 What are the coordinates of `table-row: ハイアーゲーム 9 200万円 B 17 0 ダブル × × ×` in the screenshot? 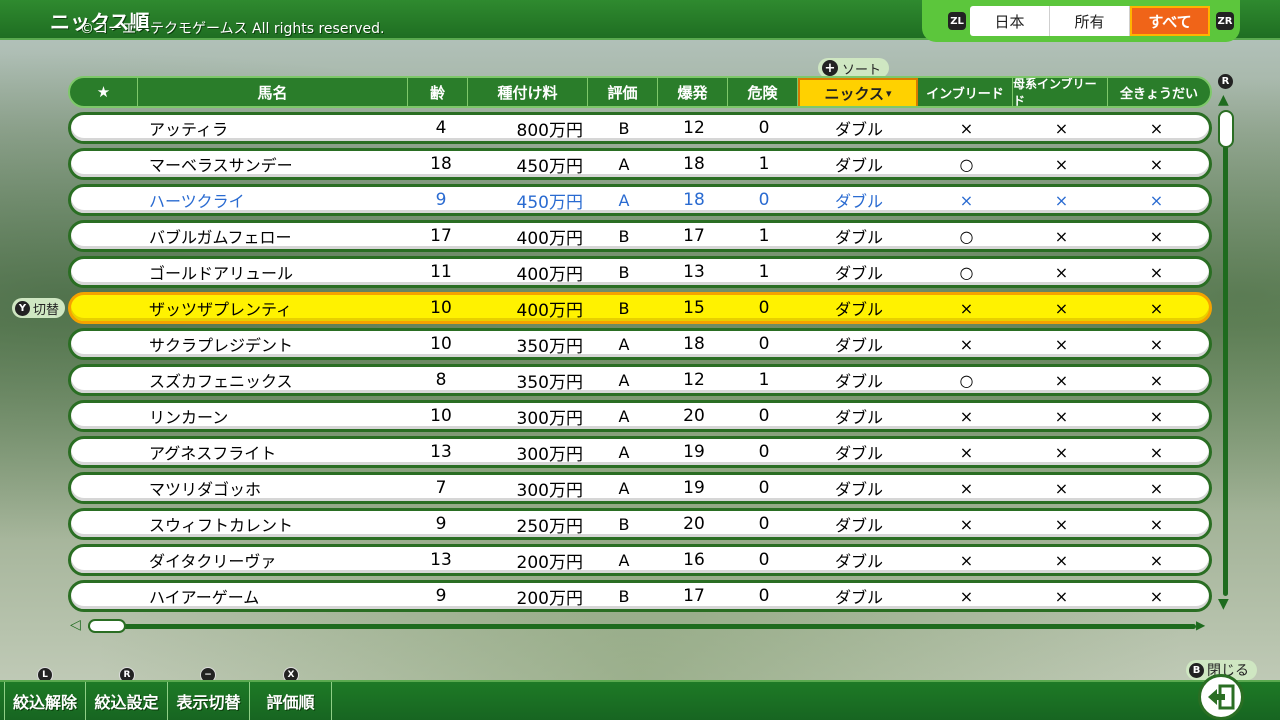 It's located at (640, 596).